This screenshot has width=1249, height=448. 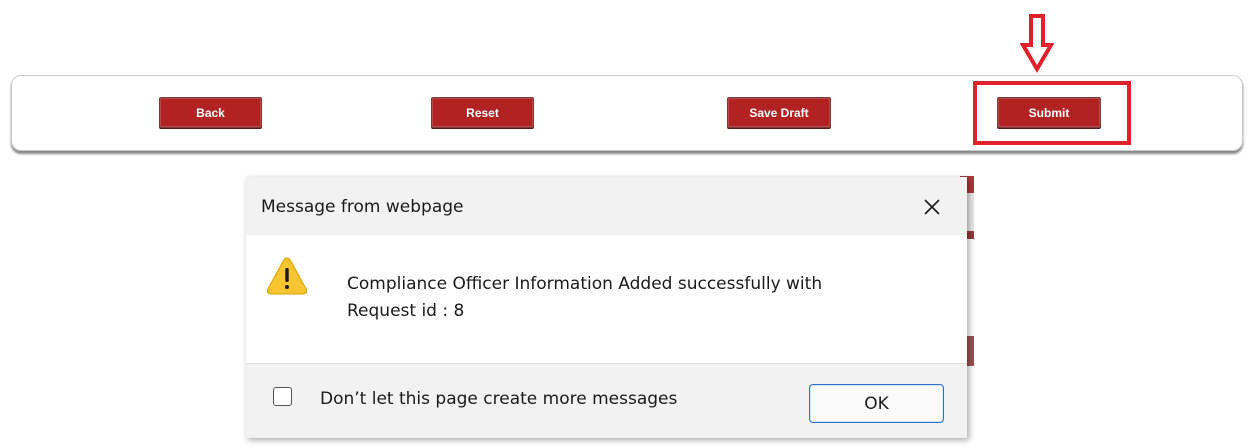 I want to click on warning-icon, so click(x=287, y=276).